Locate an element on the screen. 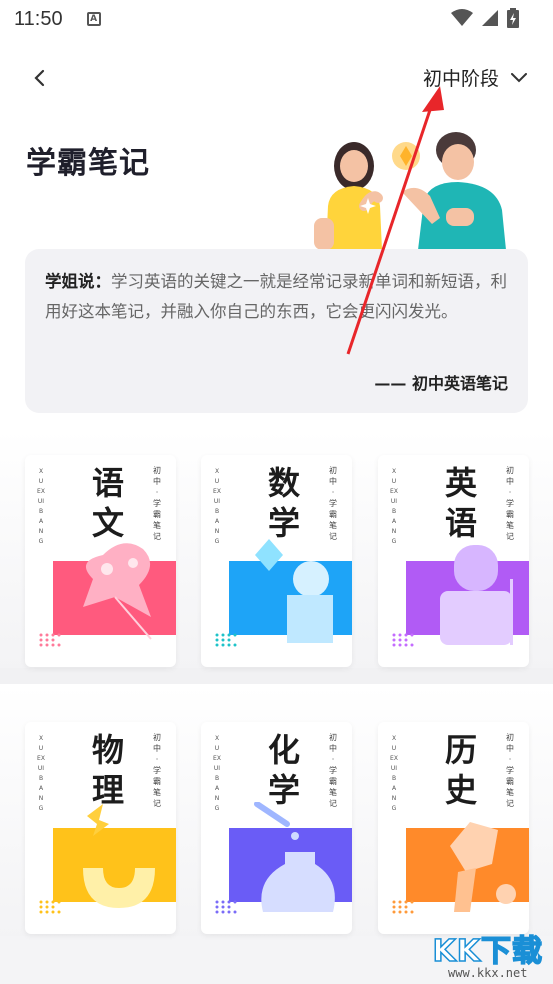 This screenshot has width=553, height=984. hero-illustration is located at coordinates (410, 191).